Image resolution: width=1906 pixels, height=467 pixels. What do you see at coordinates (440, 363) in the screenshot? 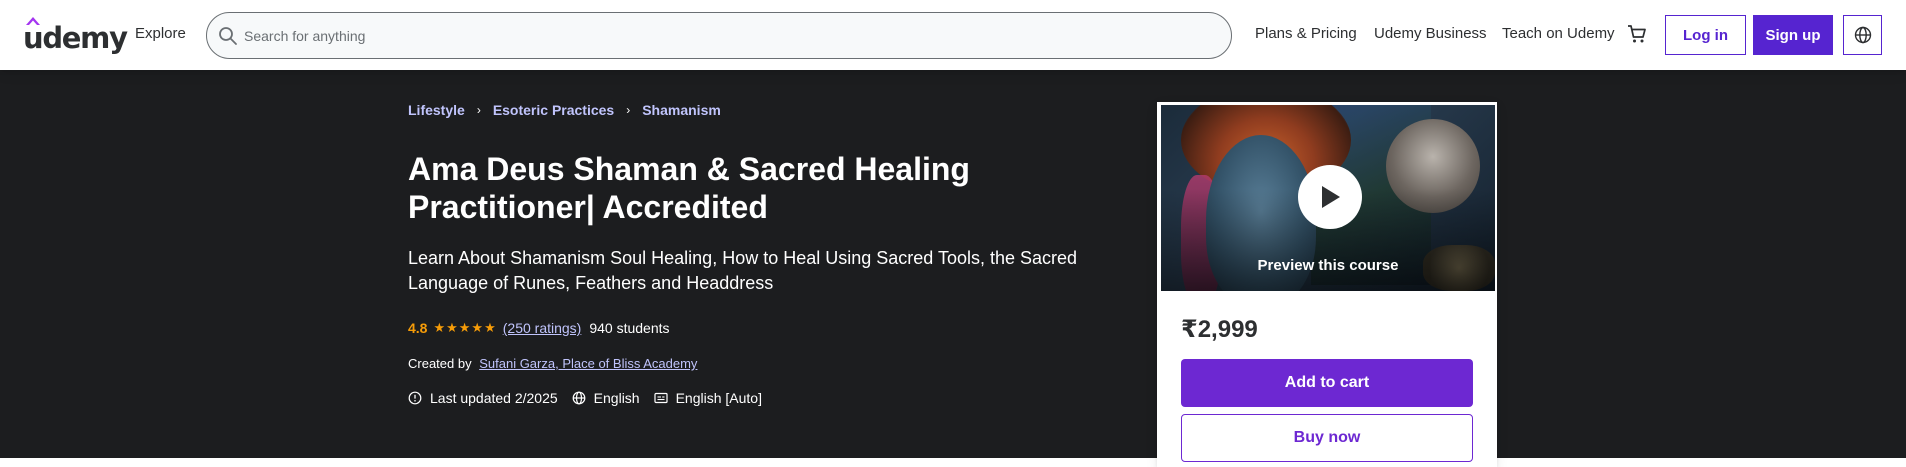
I see `created-by-label: Created by` at bounding box center [440, 363].